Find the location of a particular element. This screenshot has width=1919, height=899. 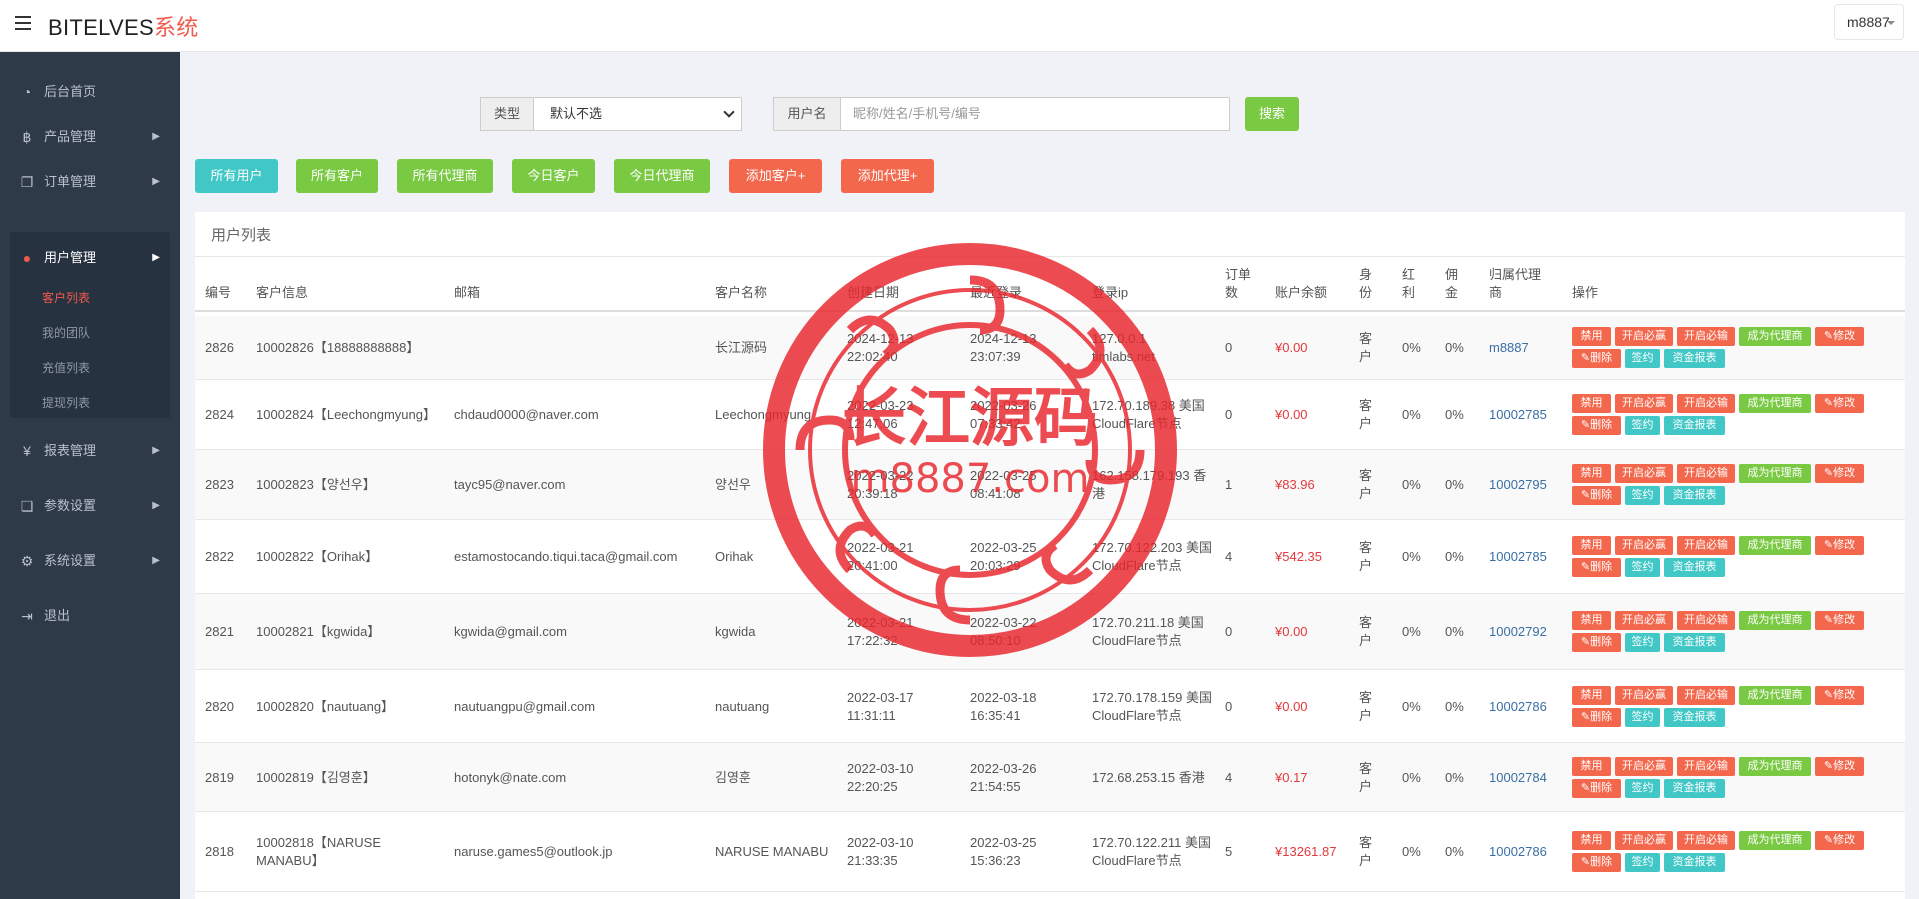

add-agent-button: 添加代理+ is located at coordinates (887, 176).